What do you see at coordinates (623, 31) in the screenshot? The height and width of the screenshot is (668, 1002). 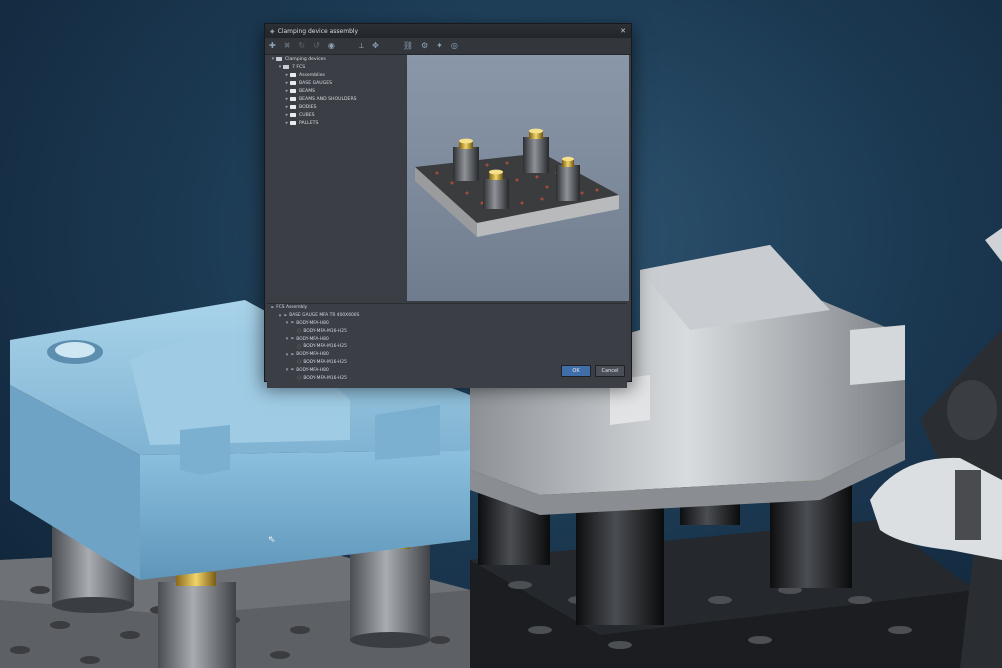 I see `close-icon: ✕` at bounding box center [623, 31].